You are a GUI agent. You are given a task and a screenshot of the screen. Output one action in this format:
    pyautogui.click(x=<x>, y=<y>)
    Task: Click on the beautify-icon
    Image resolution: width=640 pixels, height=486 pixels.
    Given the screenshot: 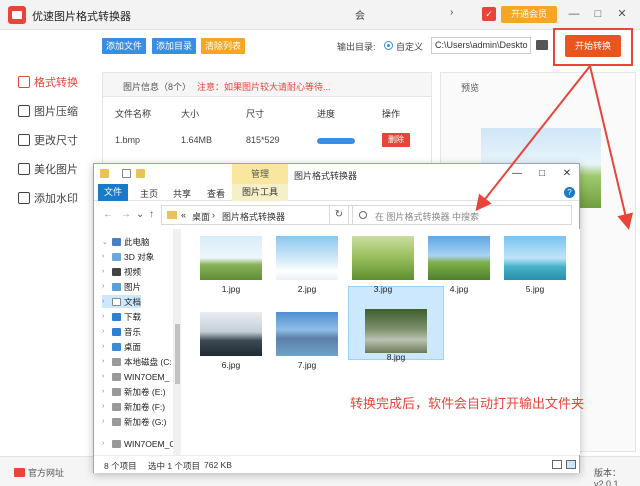 What is the action you would take?
    pyautogui.click(x=24, y=169)
    